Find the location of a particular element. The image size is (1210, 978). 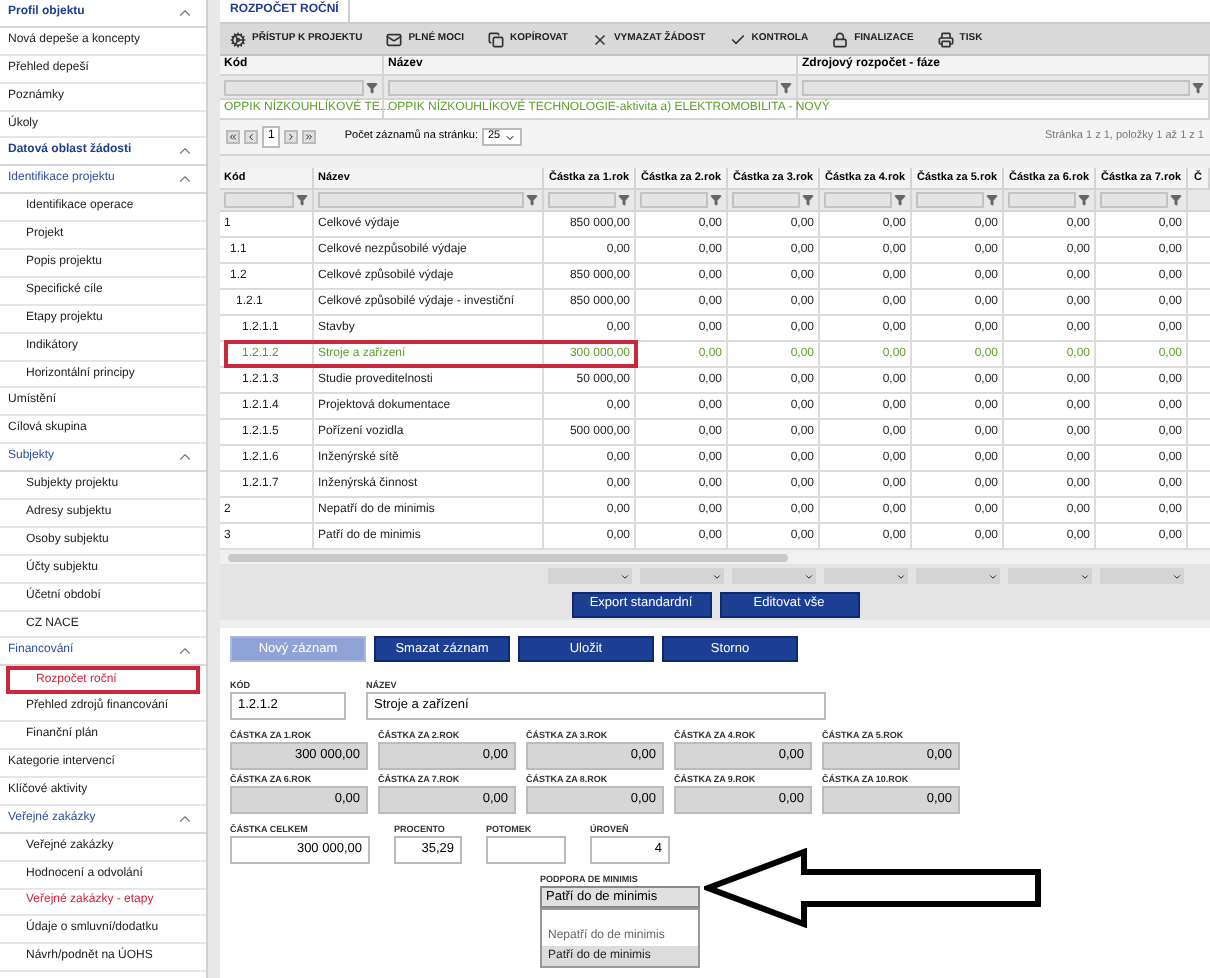

gear-icon is located at coordinates (238, 39).